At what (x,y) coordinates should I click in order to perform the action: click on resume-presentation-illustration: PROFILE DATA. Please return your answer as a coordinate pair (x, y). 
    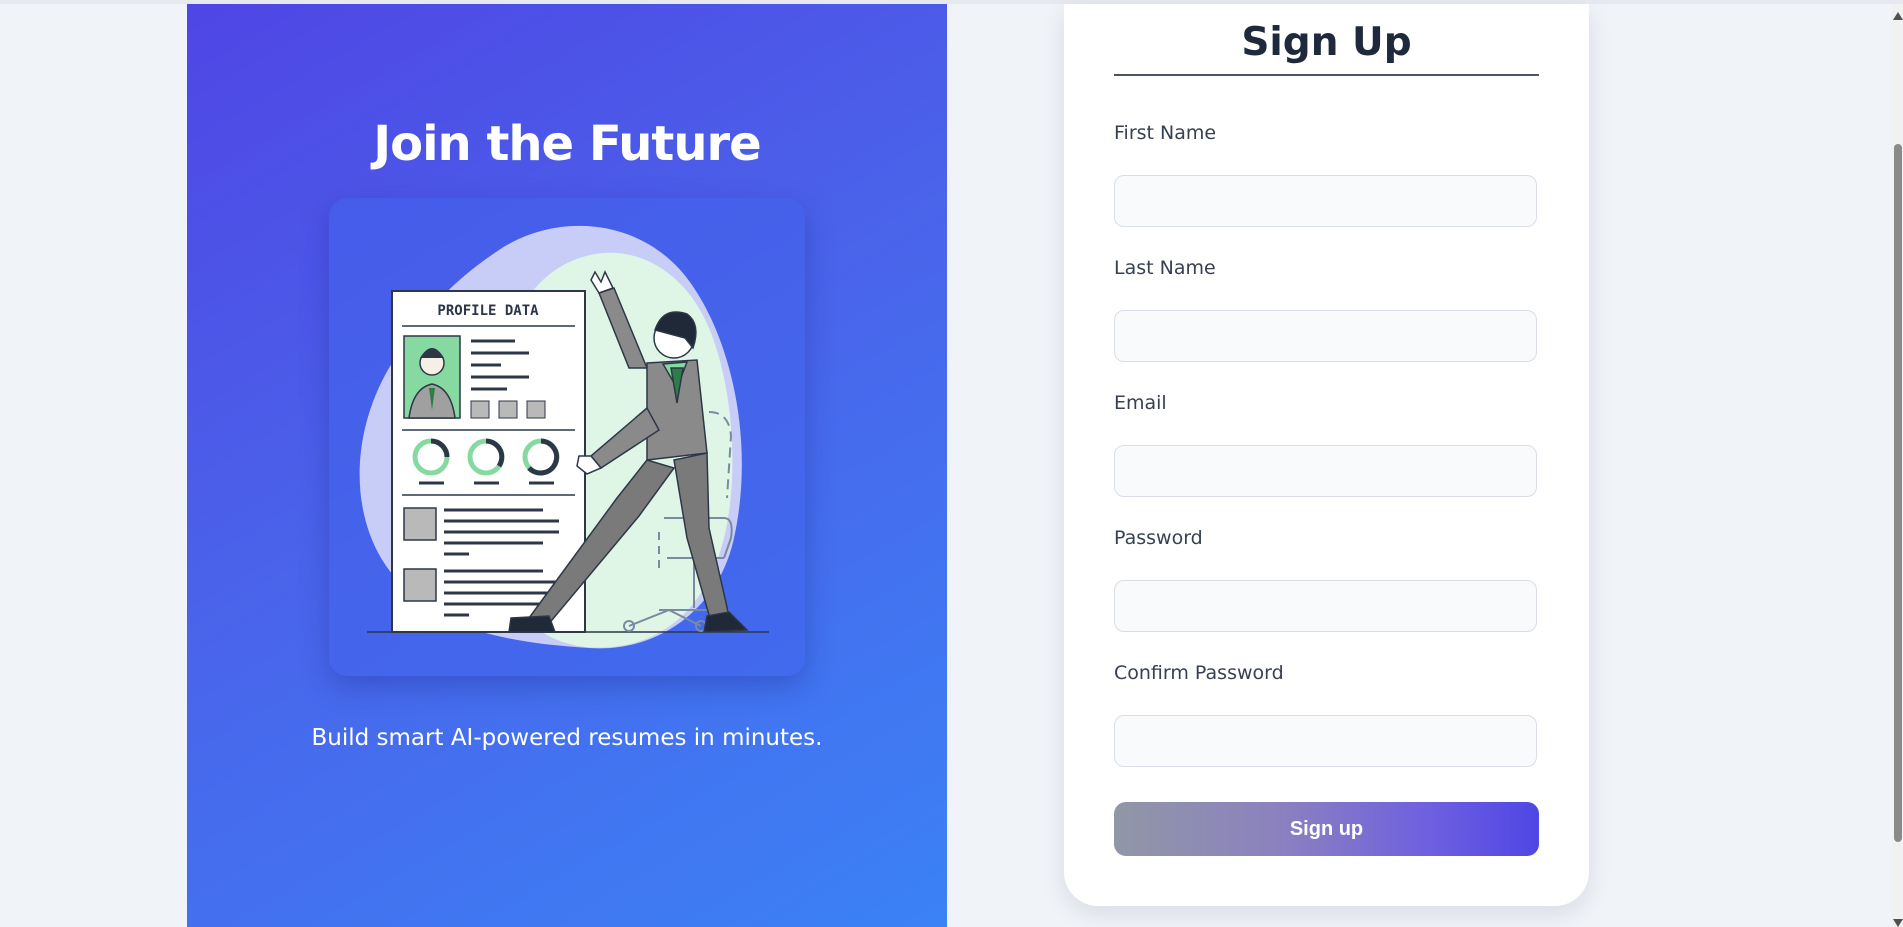
    Looking at the image, I should click on (564, 437).